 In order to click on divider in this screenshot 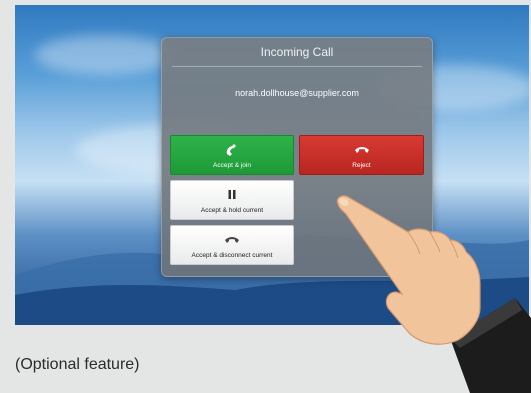, I will do `click(297, 66)`.